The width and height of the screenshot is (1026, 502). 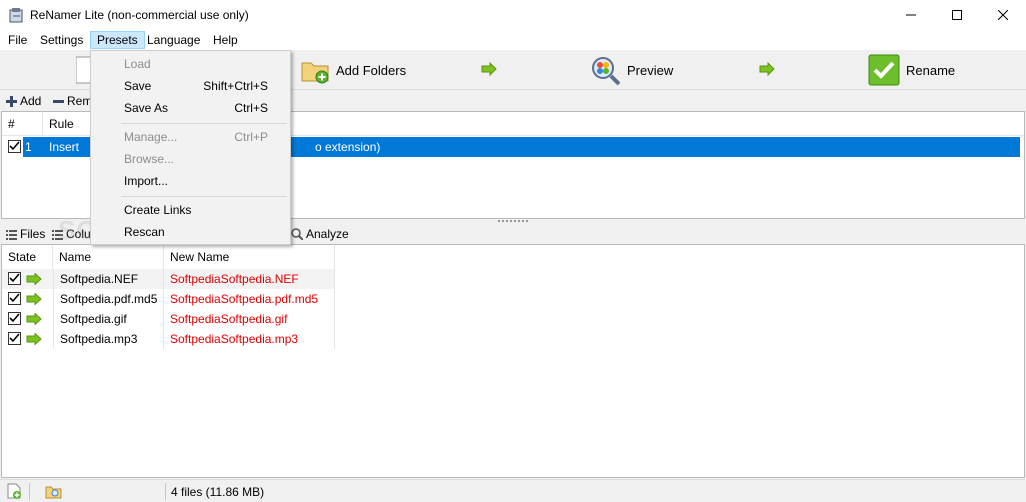 I want to click on file-name: Softpedia.mp3, so click(x=108, y=339).